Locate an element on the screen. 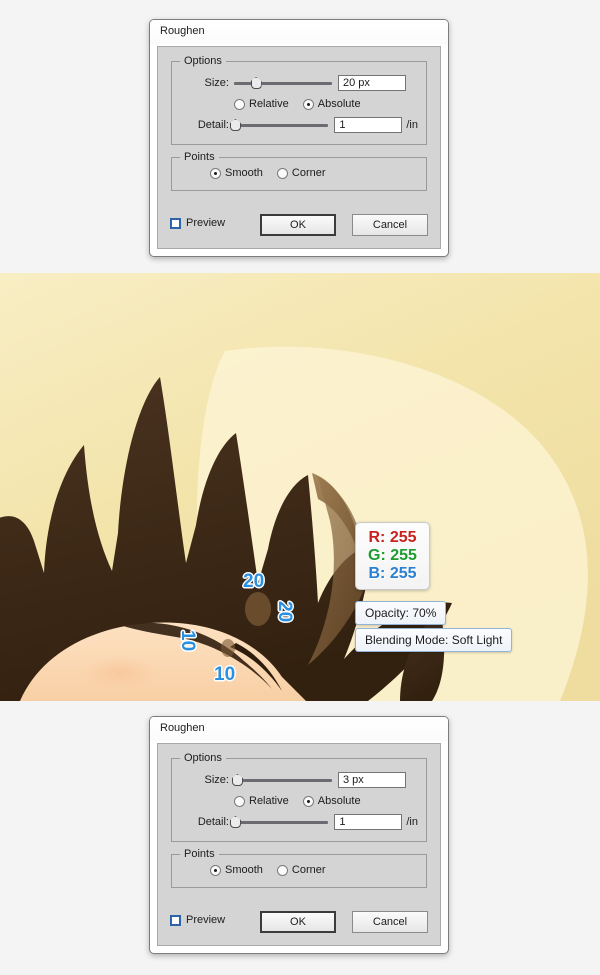 This screenshot has height=975, width=600. size-row: Size: 3 px is located at coordinates (295, 780).